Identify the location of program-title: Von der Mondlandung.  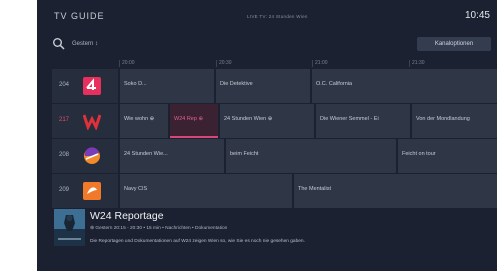
(443, 119).